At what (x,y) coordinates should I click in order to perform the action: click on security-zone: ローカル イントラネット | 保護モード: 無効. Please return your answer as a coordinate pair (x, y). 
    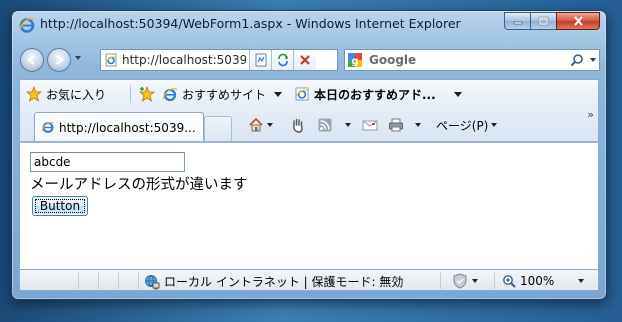
    Looking at the image, I should click on (273, 281).